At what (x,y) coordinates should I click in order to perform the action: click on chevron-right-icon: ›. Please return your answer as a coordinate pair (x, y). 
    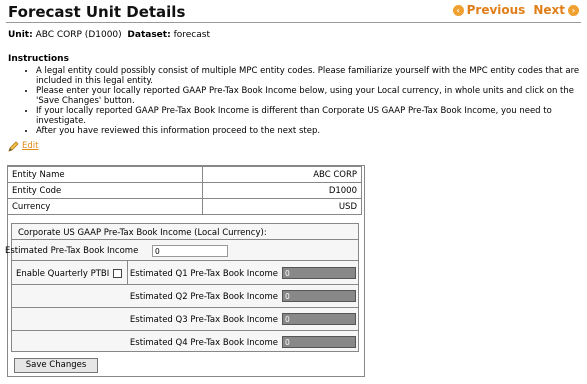
    Looking at the image, I should click on (573, 10).